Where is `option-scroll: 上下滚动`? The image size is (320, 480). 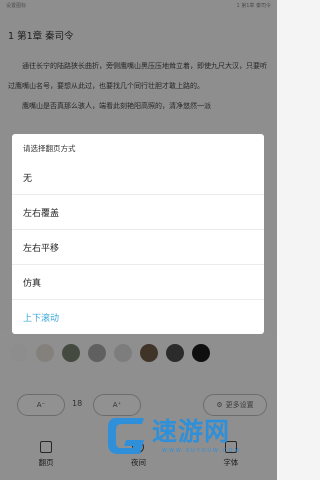
option-scroll: 上下滚动 is located at coordinates (138, 317).